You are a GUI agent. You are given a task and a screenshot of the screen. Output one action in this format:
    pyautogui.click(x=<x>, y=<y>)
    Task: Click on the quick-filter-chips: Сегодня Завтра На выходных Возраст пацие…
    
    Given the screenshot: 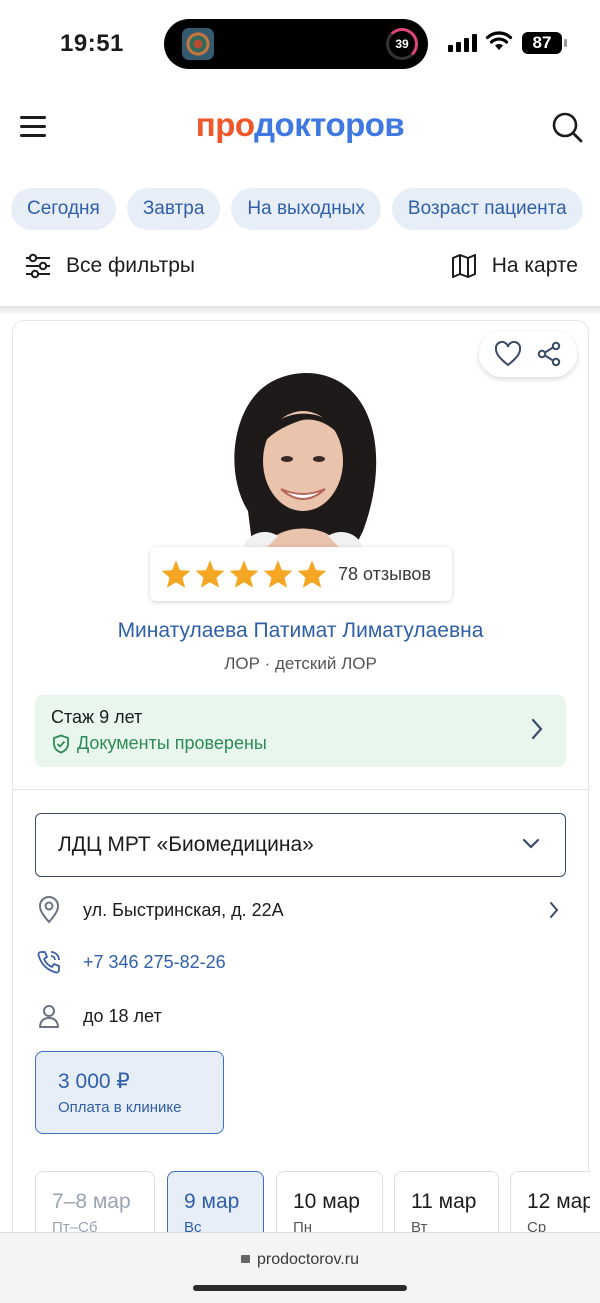 What is the action you would take?
    pyautogui.click(x=297, y=209)
    